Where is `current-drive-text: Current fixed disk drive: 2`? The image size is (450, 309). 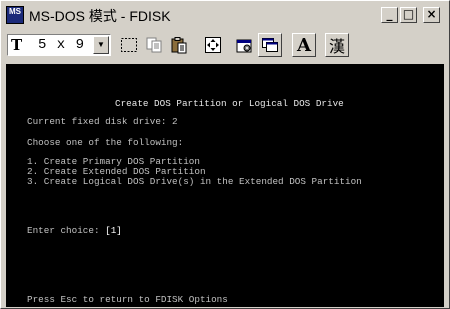 current-drive-text: Current fixed disk drive: 2 is located at coordinates (102, 121).